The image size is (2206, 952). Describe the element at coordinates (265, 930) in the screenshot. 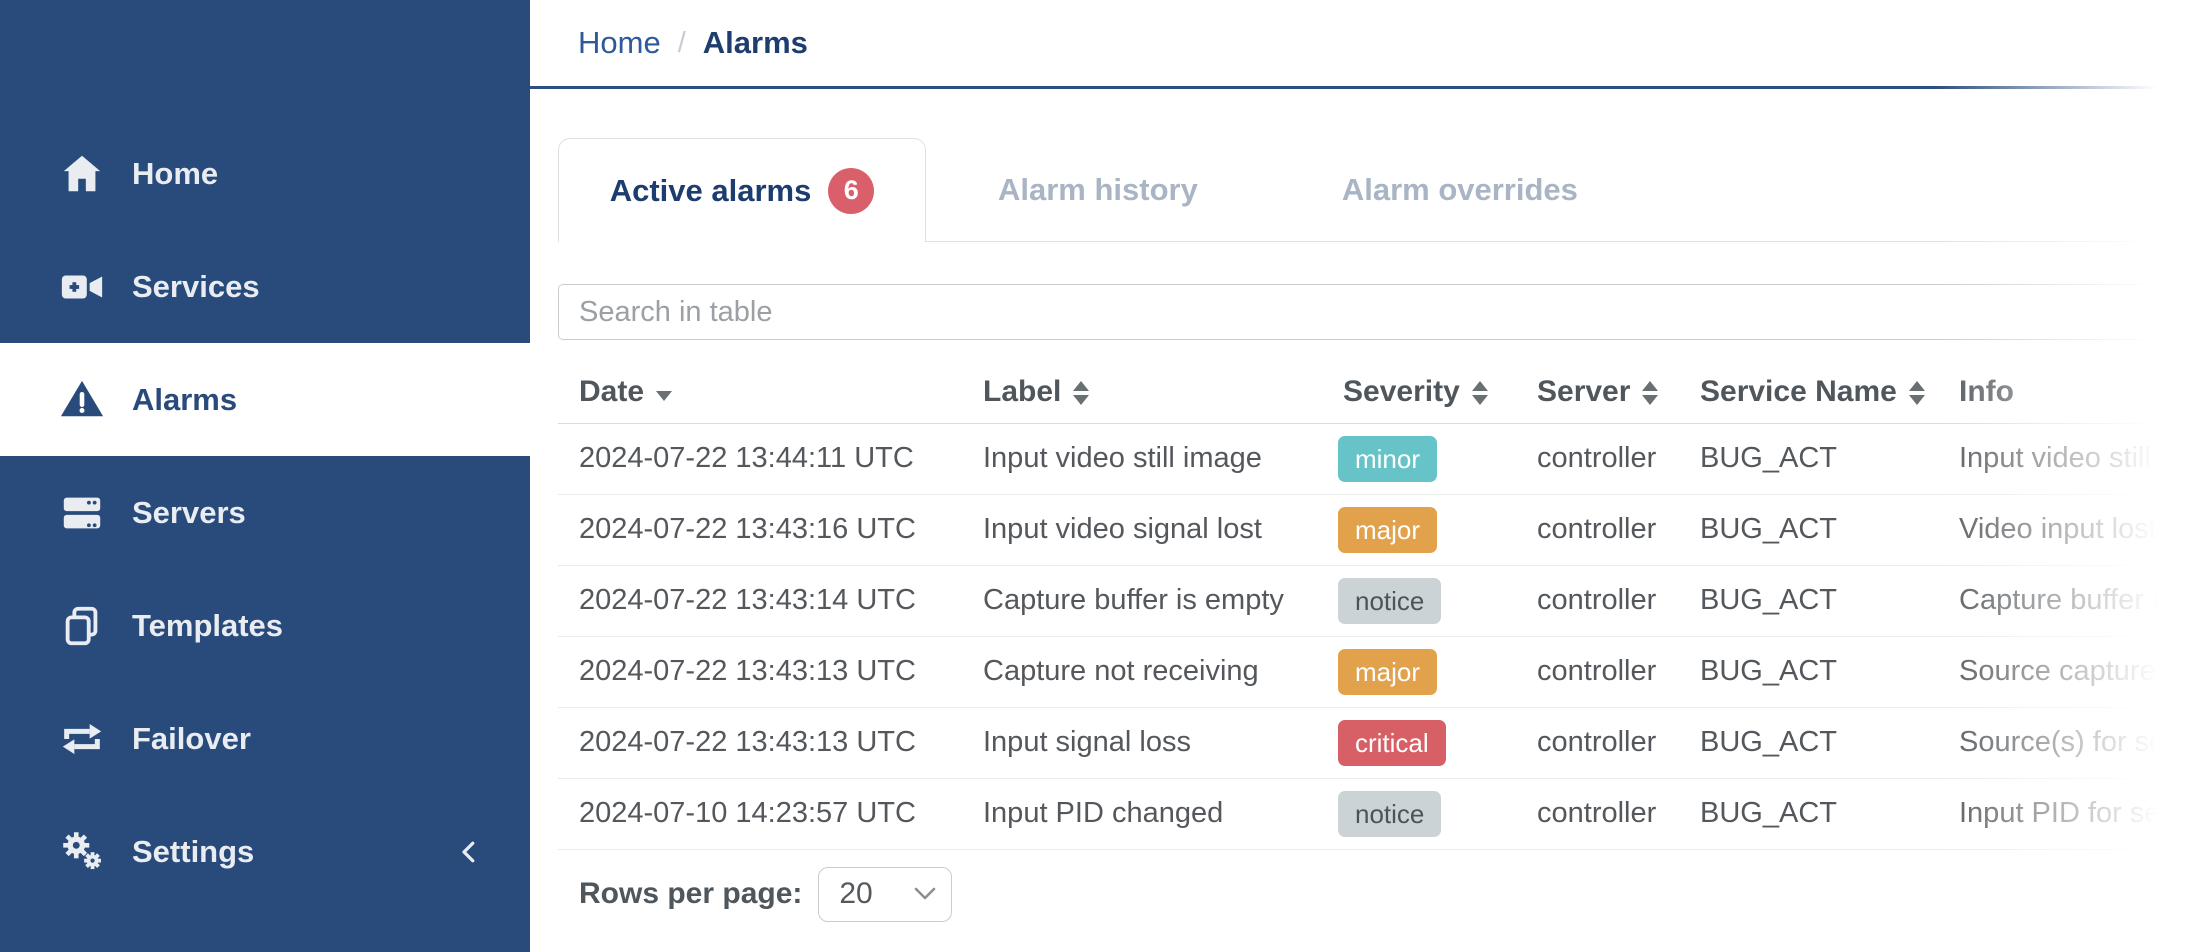

I see `sidebar-item-partial` at that location.